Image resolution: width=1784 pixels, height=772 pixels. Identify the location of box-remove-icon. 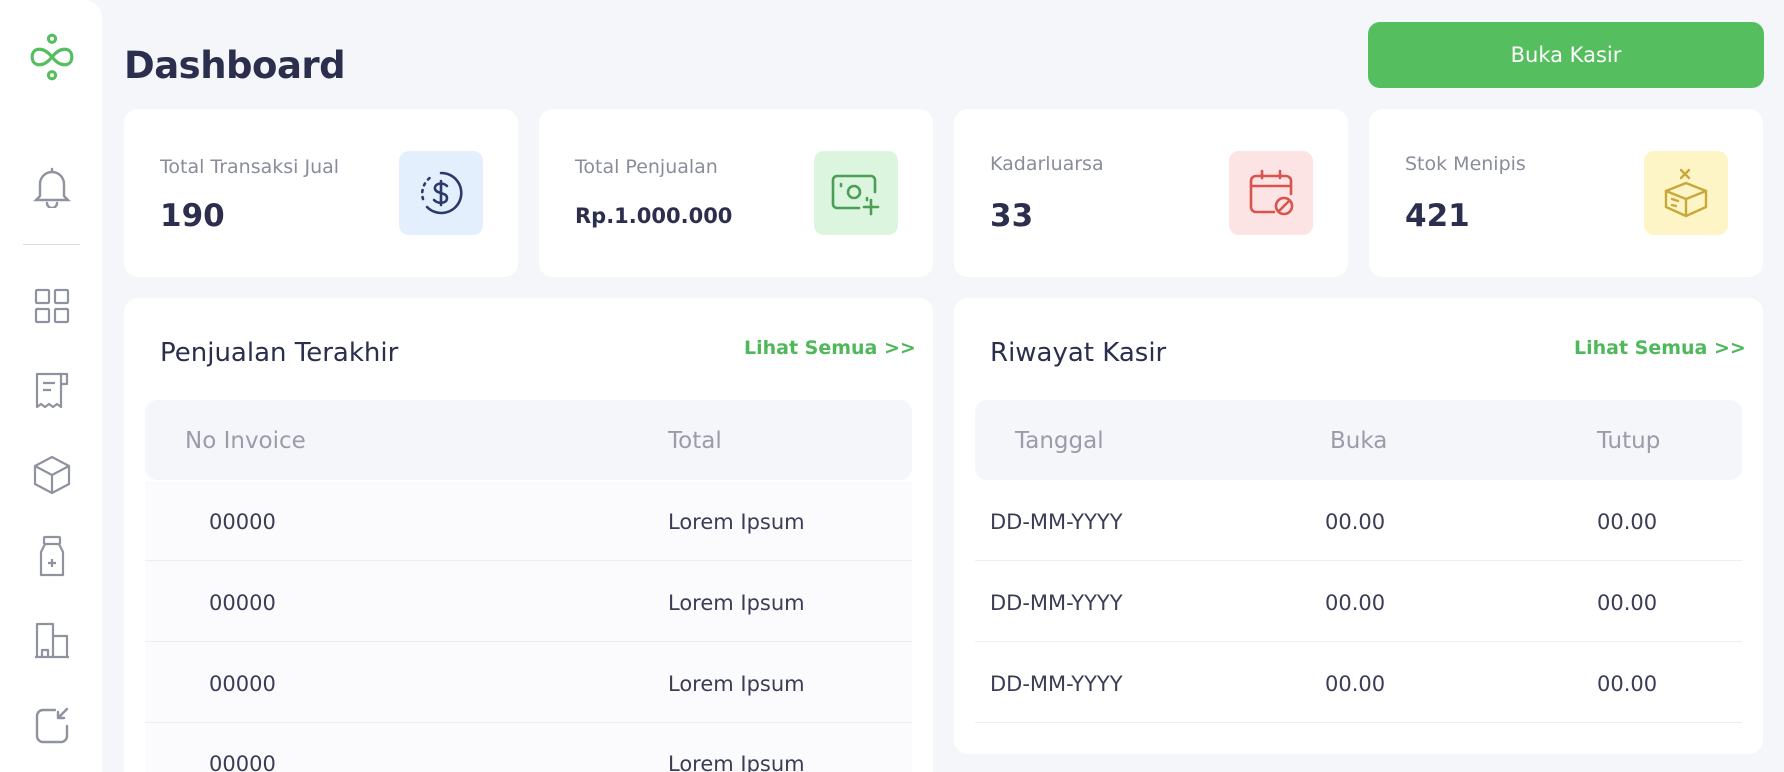
(1686, 193).